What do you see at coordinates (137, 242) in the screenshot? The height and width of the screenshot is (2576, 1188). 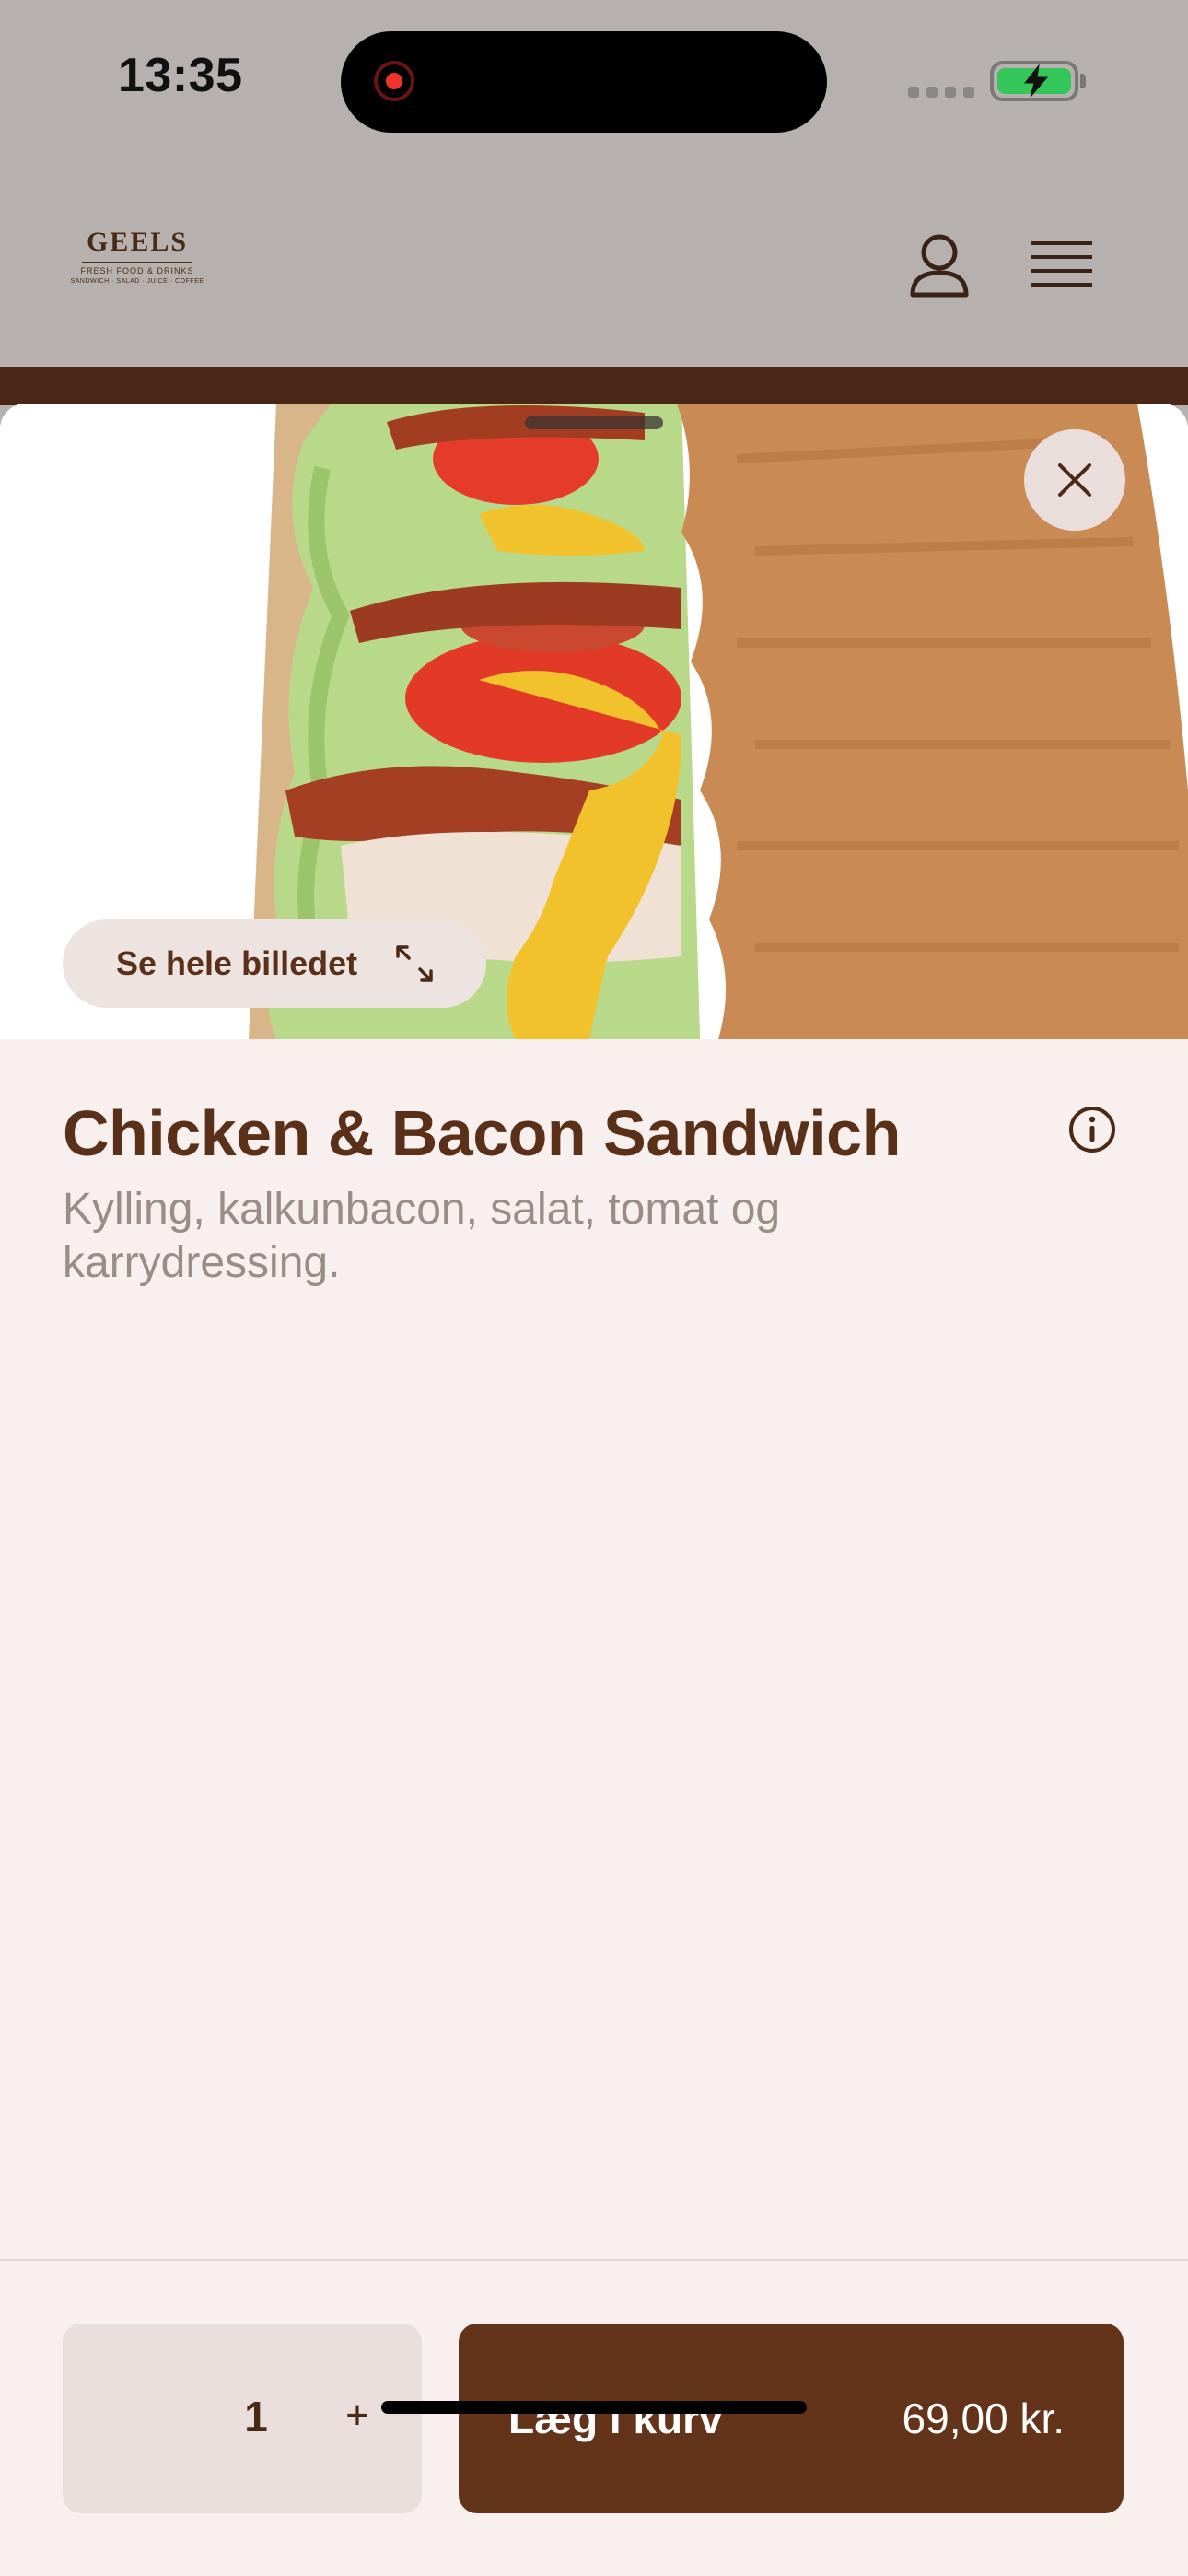 I see `logo-name: GEELS` at bounding box center [137, 242].